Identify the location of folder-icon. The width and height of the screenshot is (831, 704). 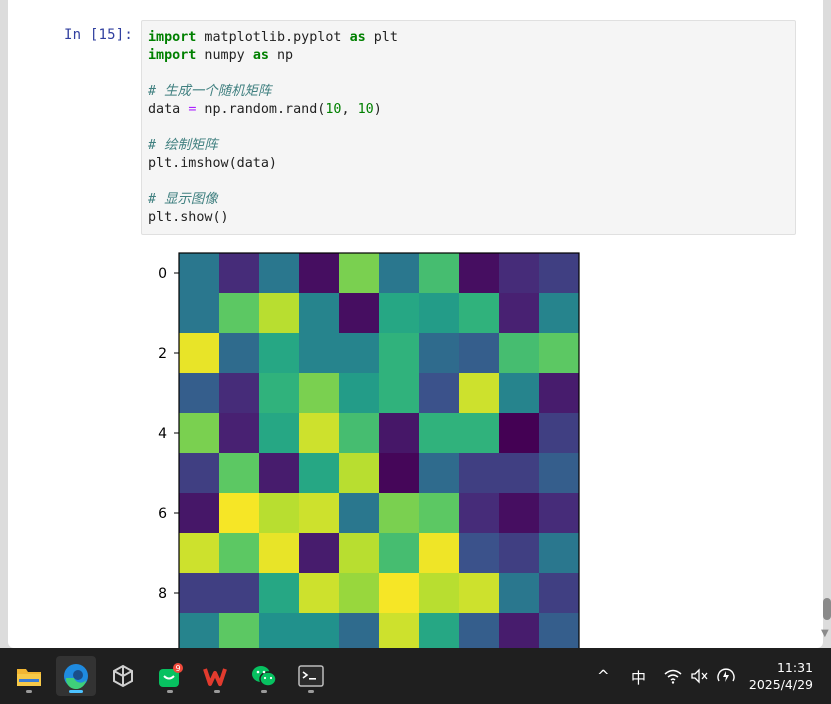
(29, 677).